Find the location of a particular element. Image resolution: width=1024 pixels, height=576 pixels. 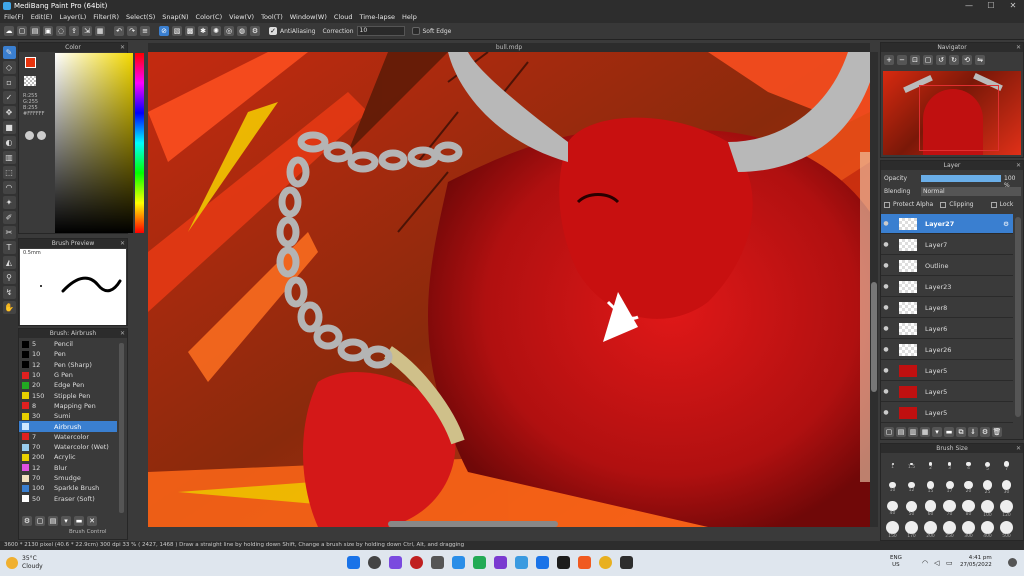

brush-size-option: 3 is located at coordinates (949, 466).